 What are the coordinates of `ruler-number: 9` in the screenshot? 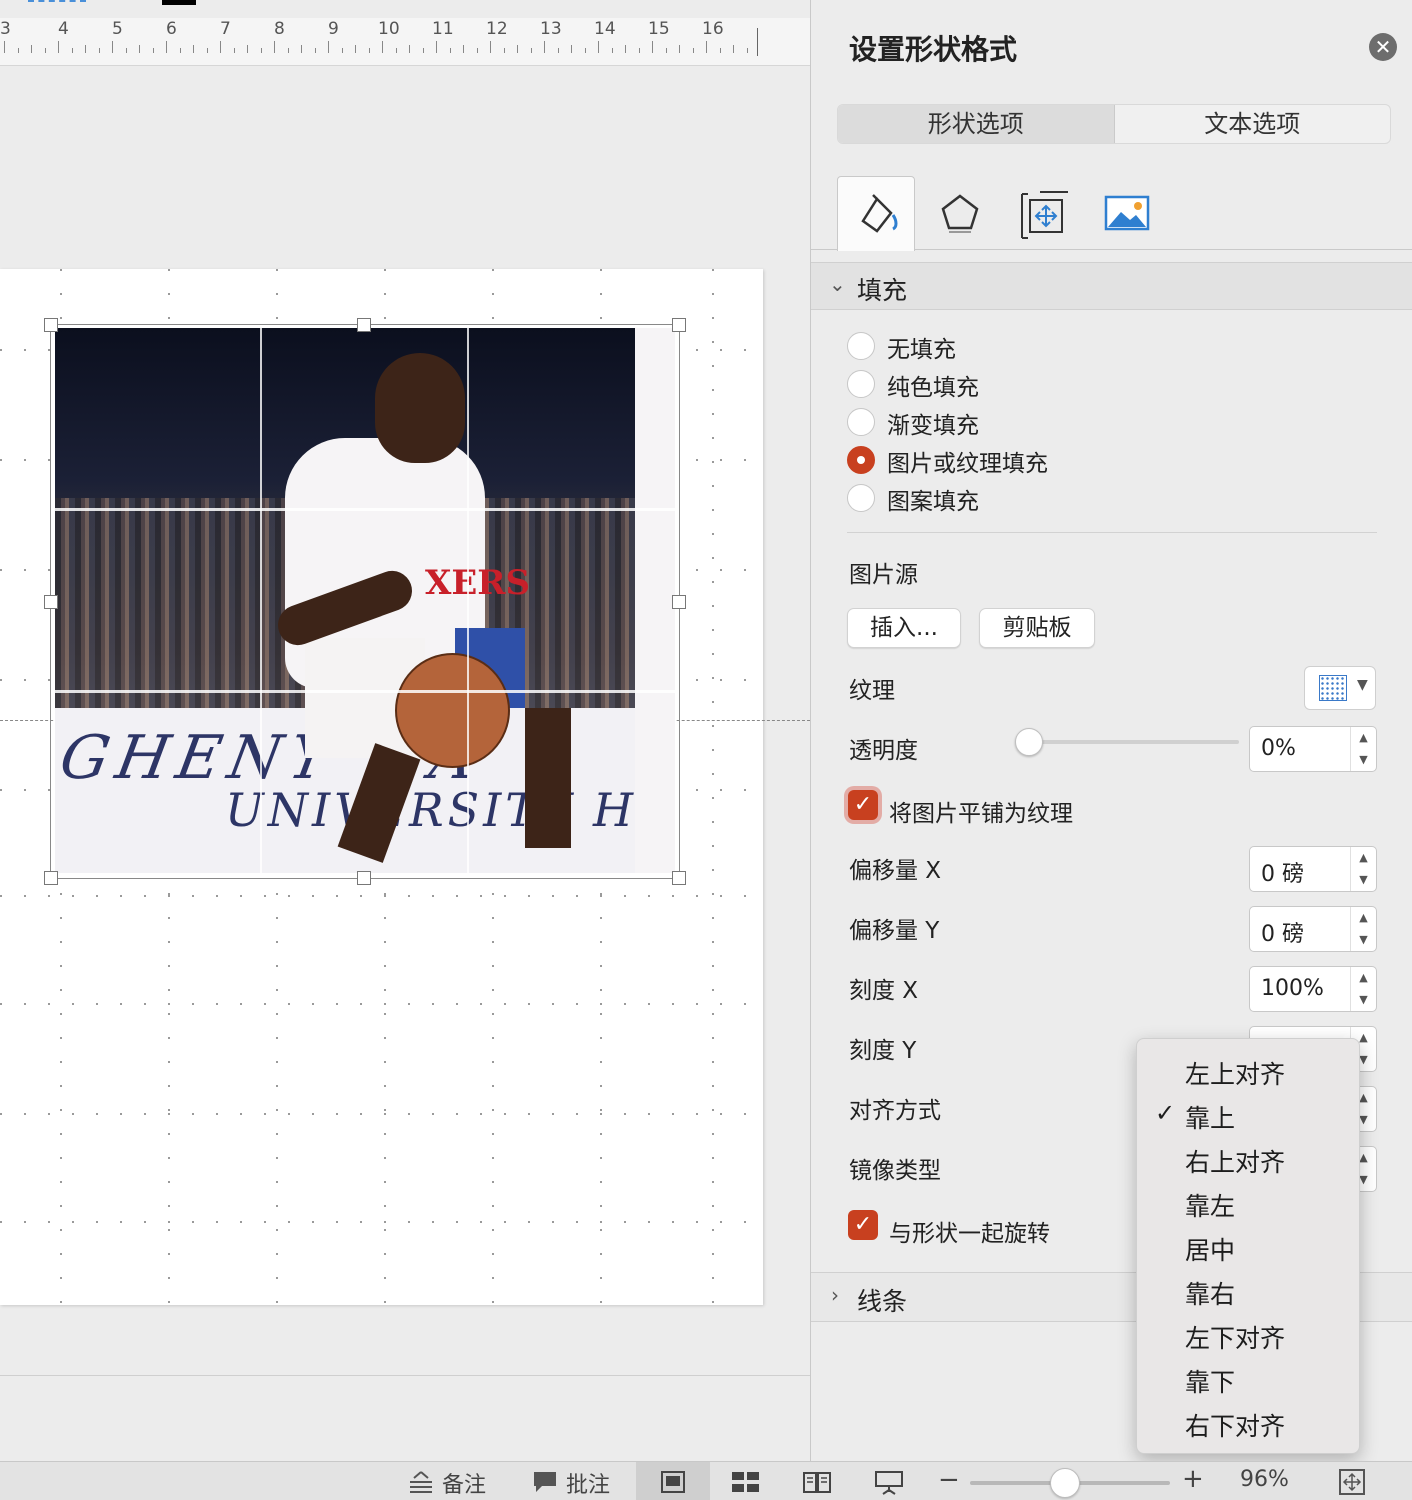 It's located at (333, 29).